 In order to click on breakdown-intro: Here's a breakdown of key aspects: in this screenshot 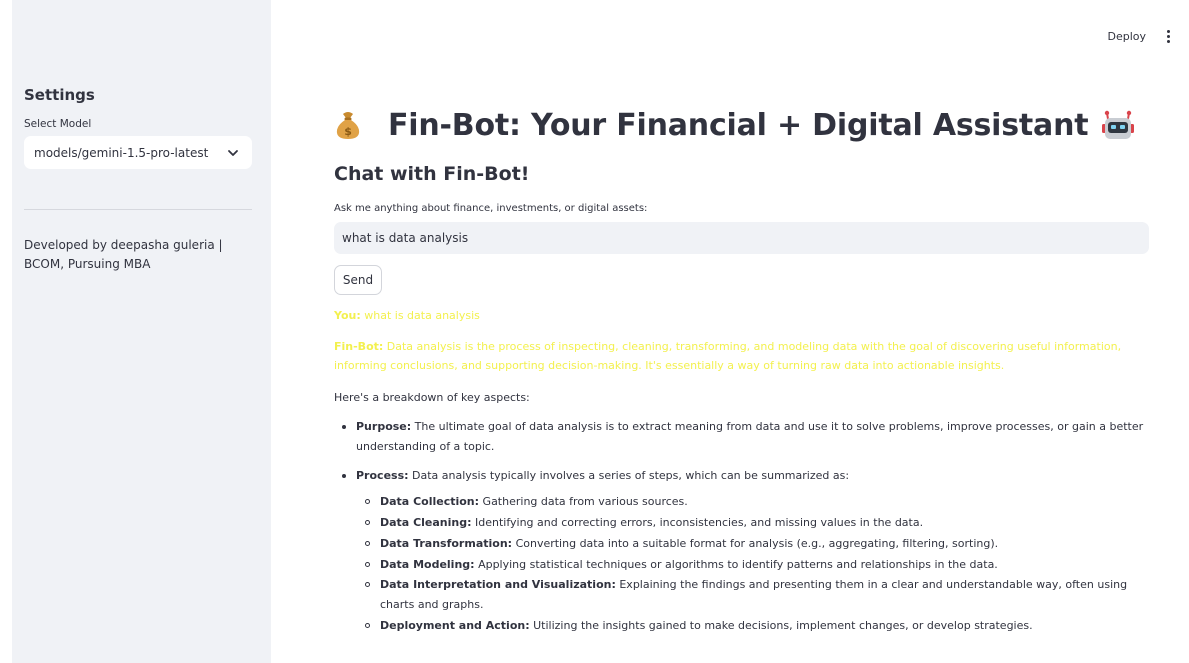, I will do `click(432, 397)`.